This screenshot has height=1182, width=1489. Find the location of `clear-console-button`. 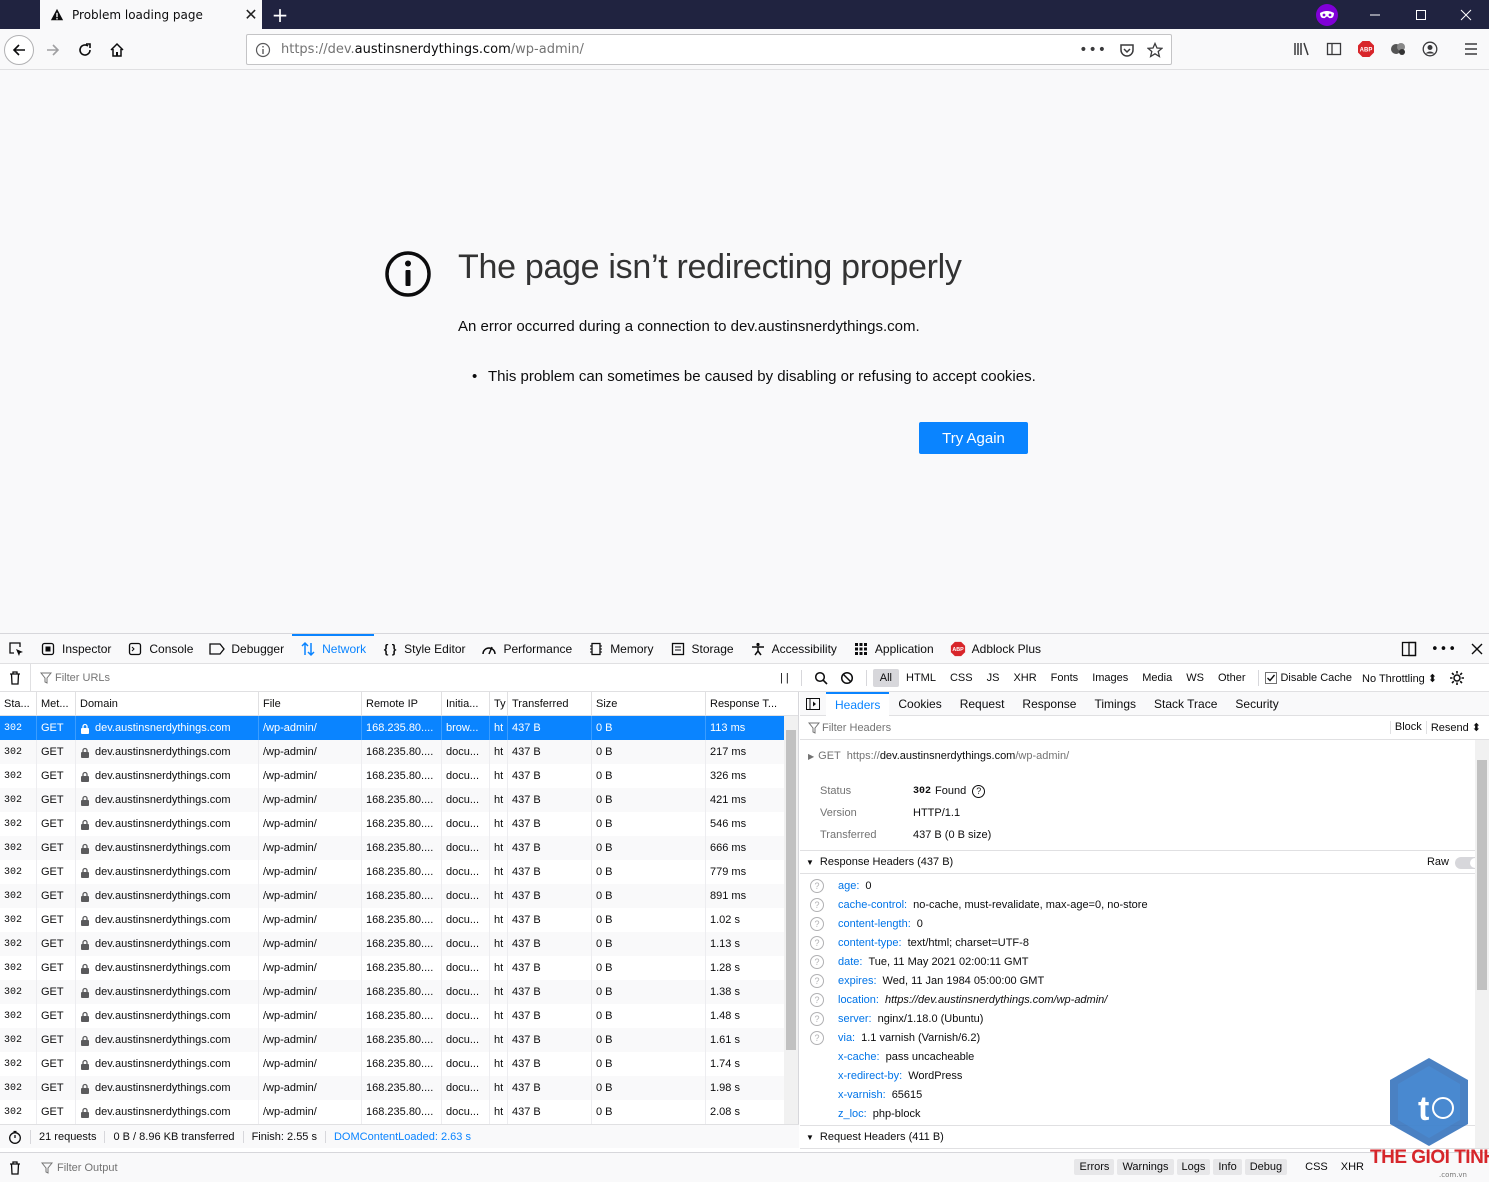

clear-console-button is located at coordinates (15, 1167).